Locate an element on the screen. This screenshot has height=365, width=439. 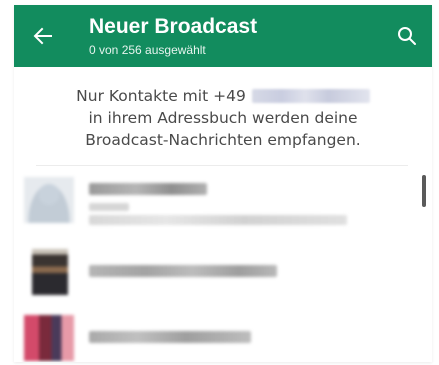
back-button is located at coordinates (43, 36).